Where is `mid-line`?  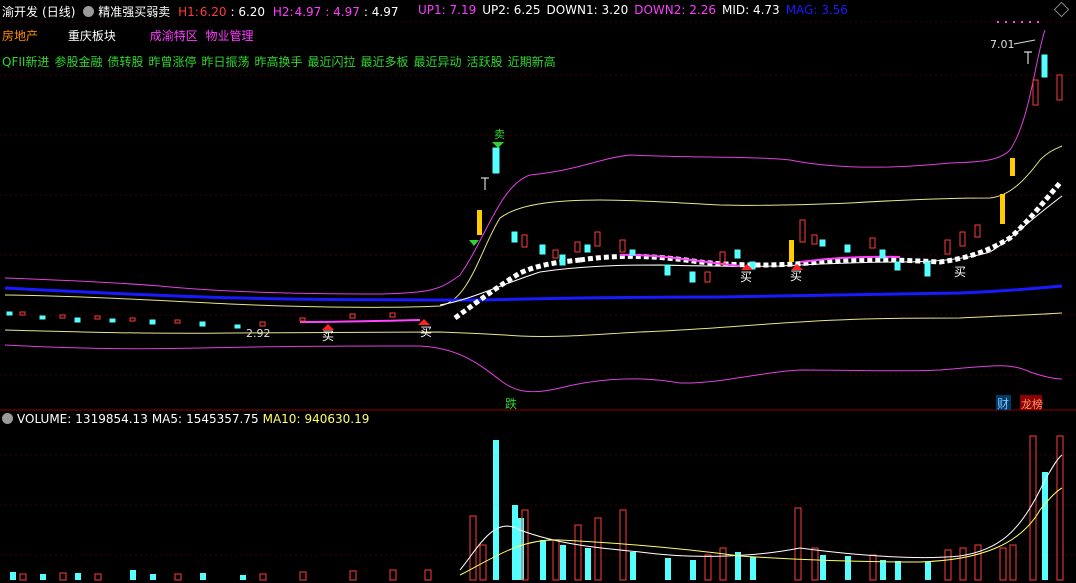
mid-line is located at coordinates (751, 250).